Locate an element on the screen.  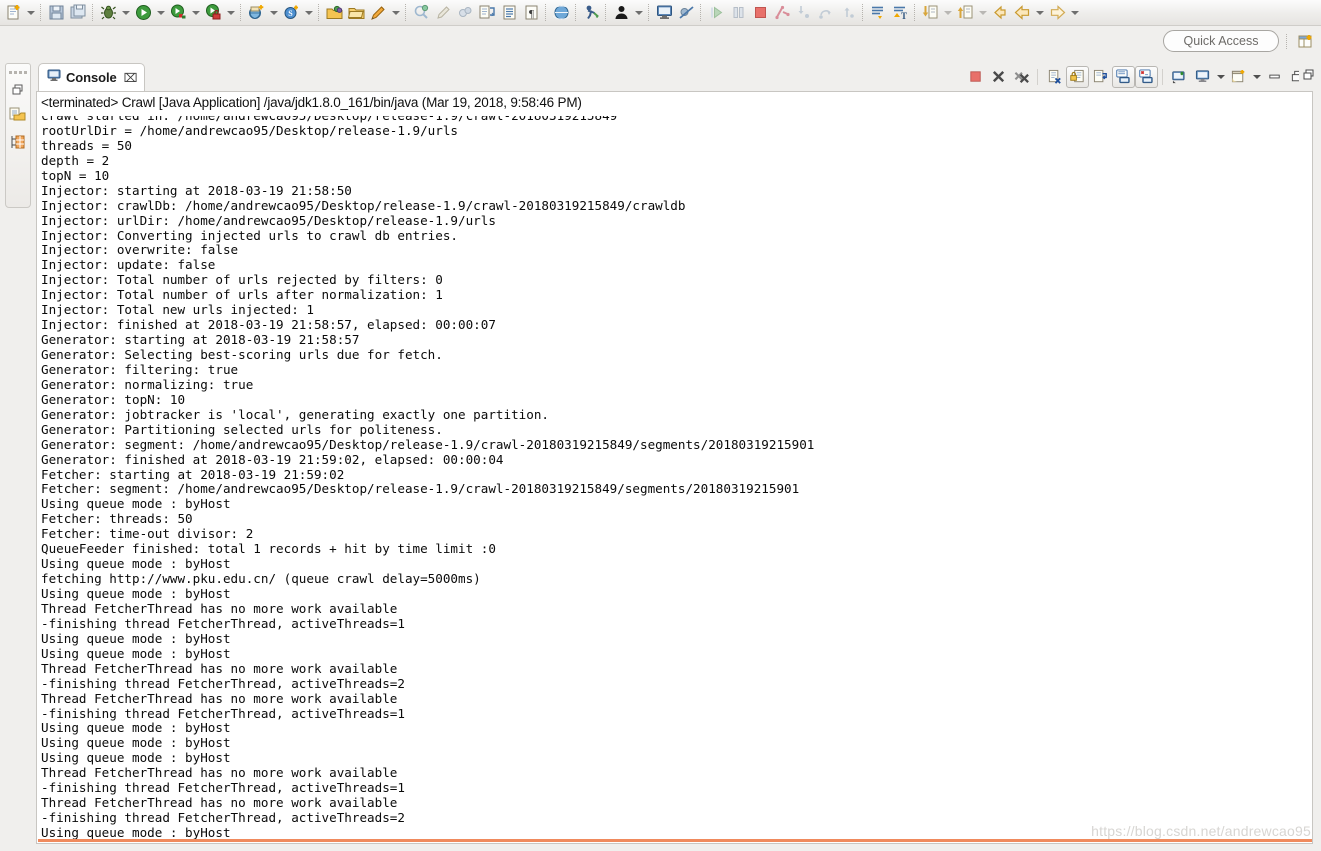
pin-console-button is located at coordinates (1179, 77).